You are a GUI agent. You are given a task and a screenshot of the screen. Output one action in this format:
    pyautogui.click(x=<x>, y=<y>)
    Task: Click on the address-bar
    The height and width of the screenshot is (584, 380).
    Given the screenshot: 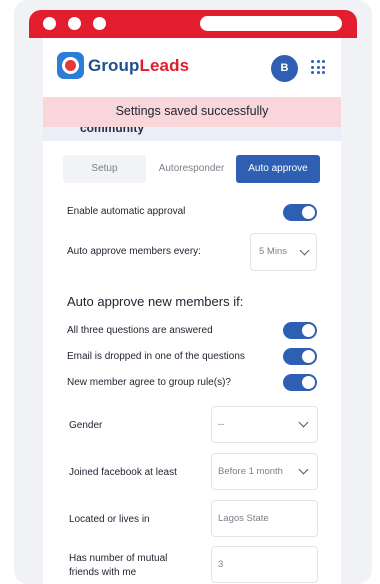 What is the action you would take?
    pyautogui.click(x=271, y=23)
    